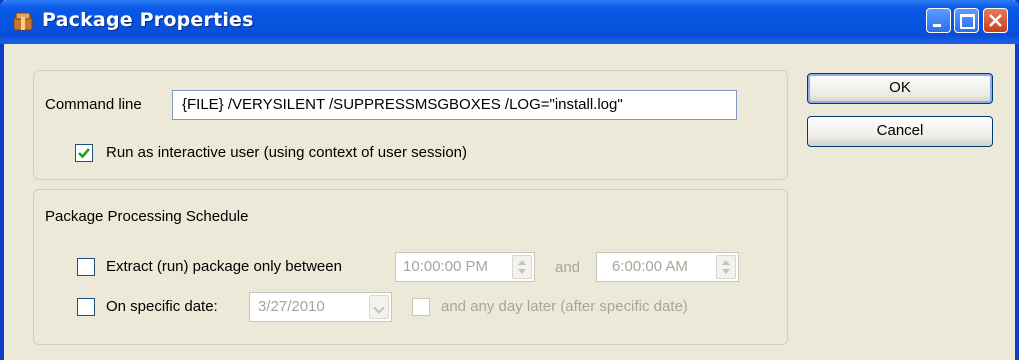  Describe the element at coordinates (938, 20) in the screenshot. I see `minimize-button` at that location.